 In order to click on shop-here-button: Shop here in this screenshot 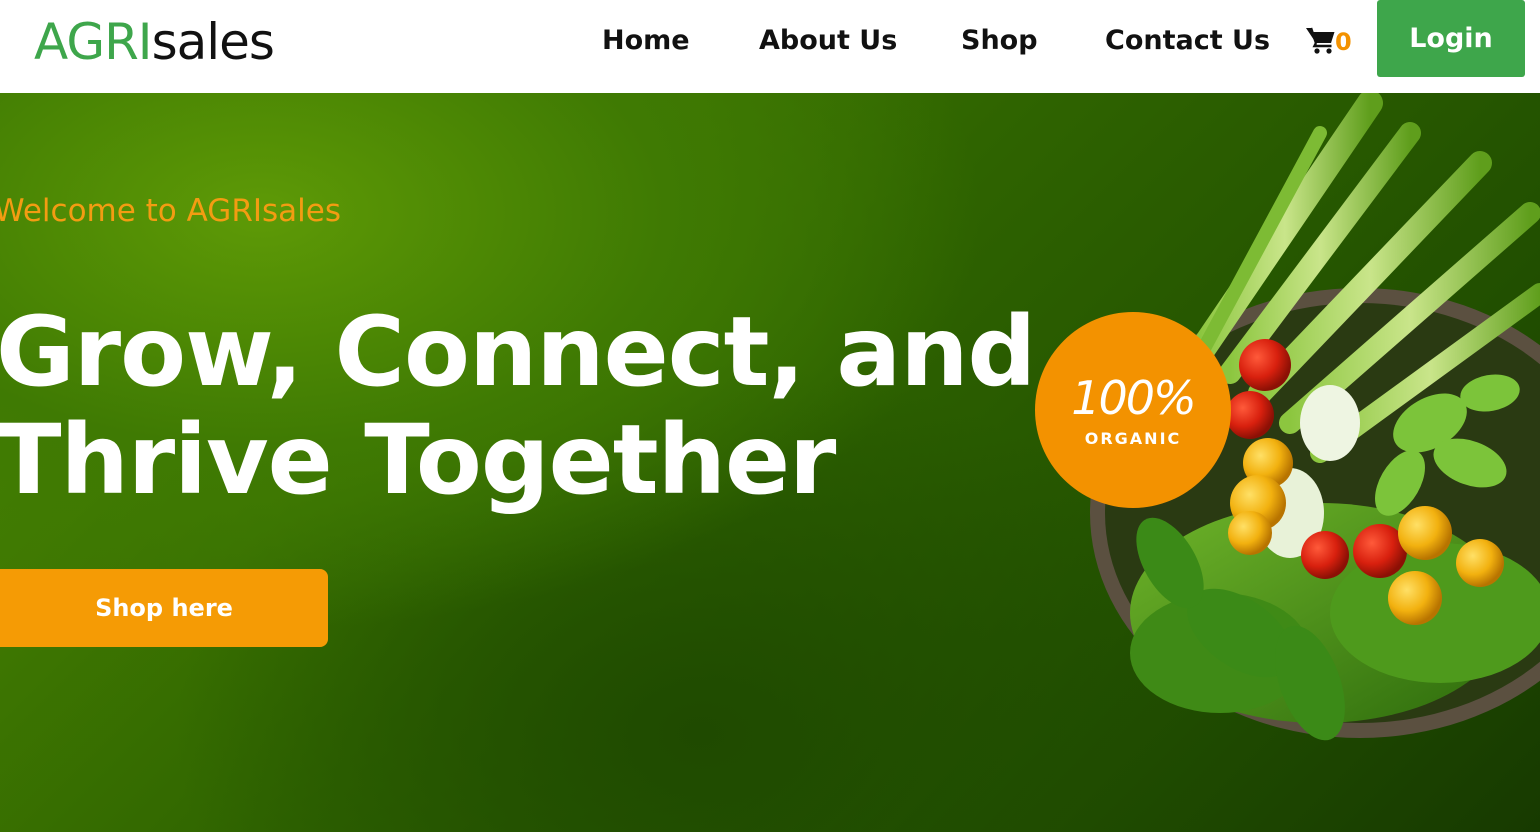, I will do `click(164, 608)`.